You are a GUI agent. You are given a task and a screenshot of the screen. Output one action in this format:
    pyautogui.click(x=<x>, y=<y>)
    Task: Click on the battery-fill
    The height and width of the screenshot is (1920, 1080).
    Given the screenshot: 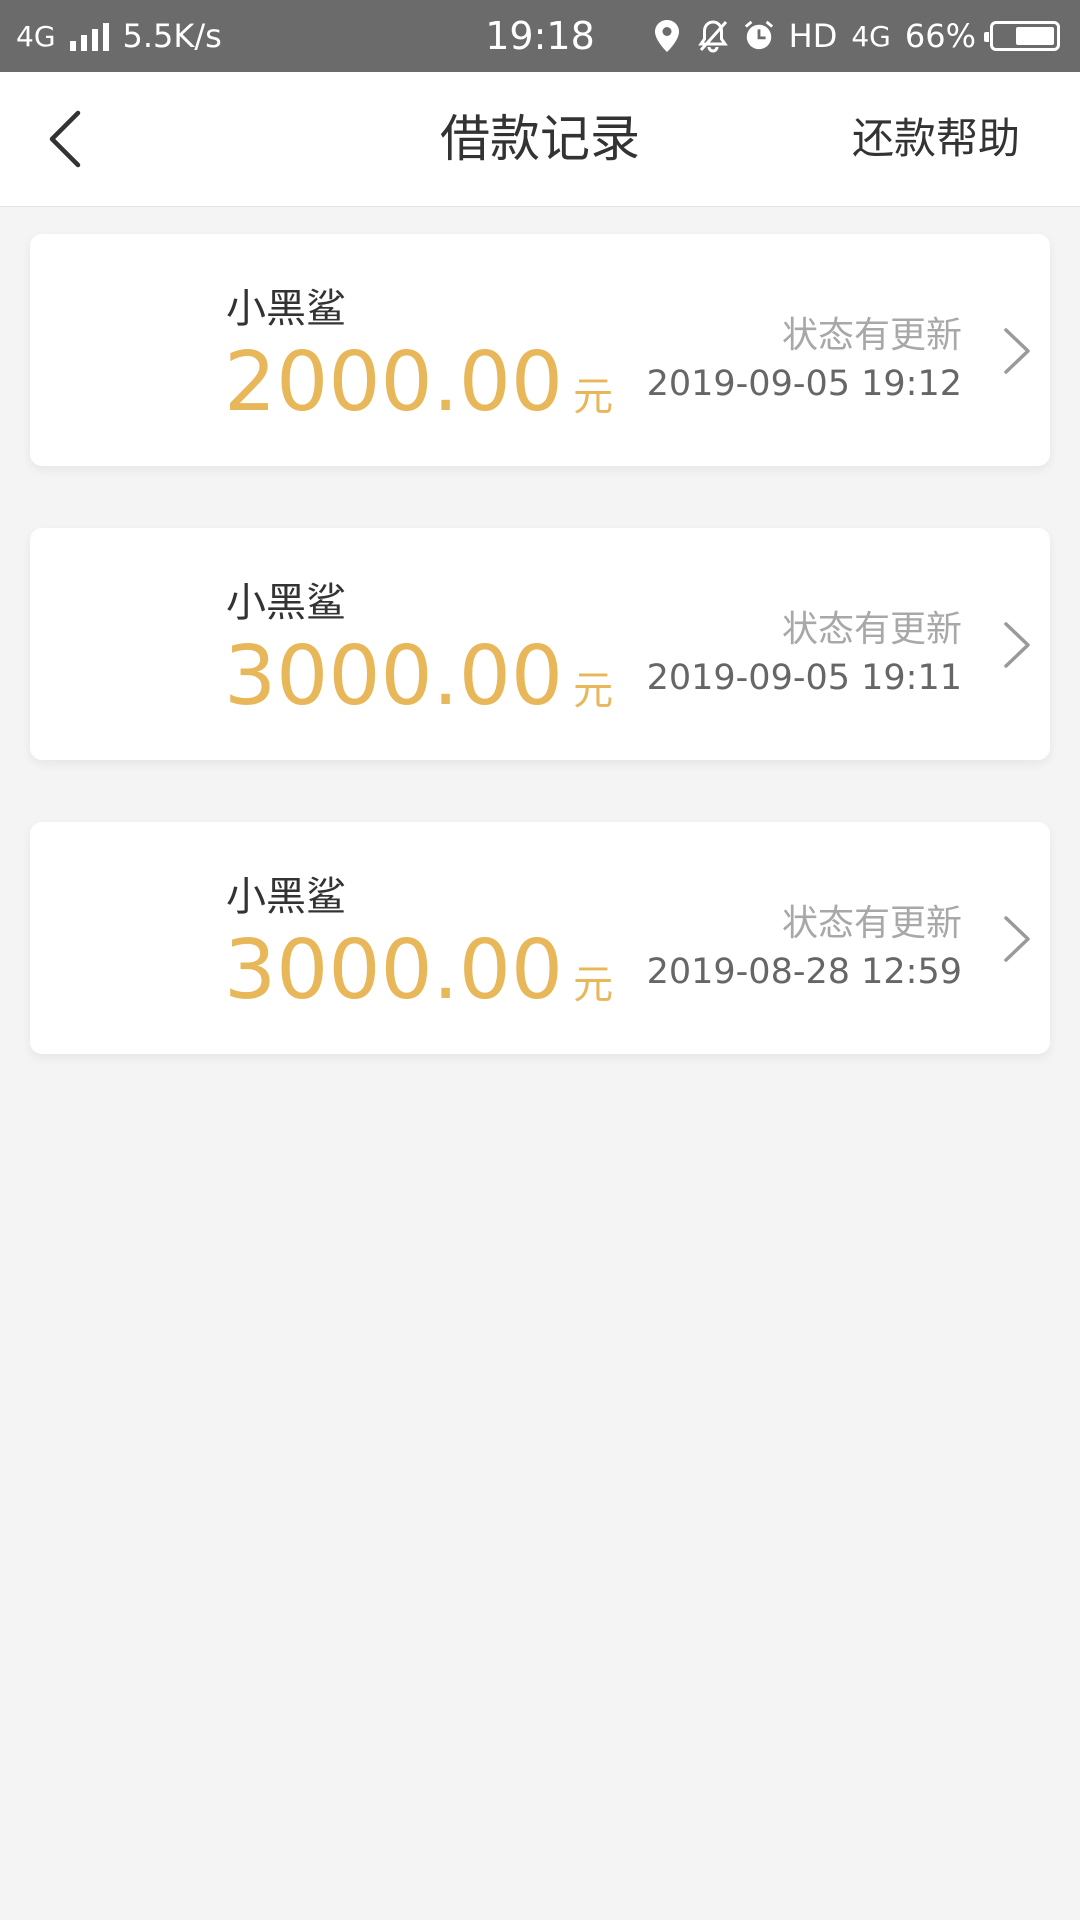 What is the action you would take?
    pyautogui.click(x=1035, y=36)
    